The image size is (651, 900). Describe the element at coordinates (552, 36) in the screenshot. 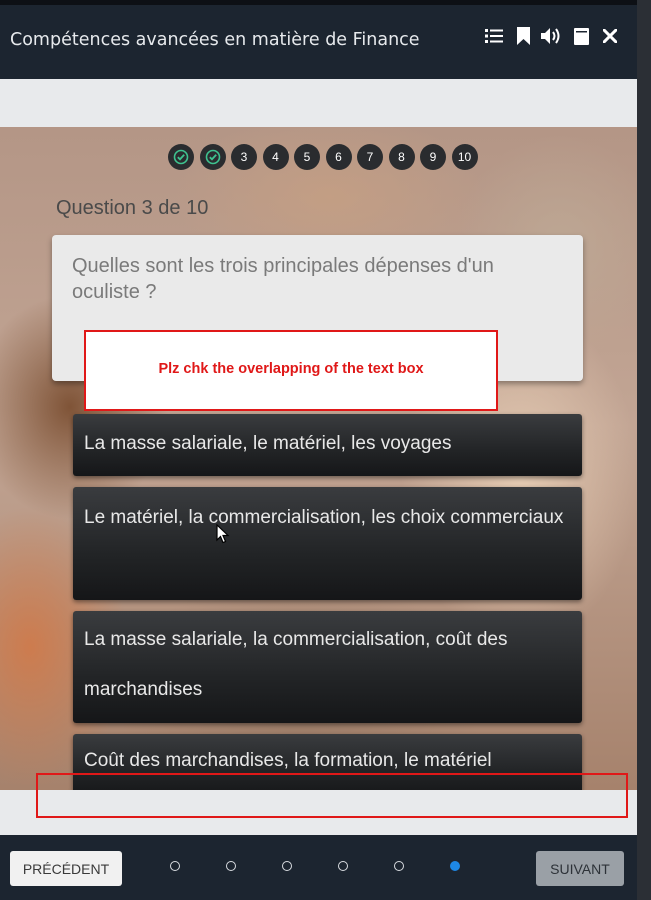

I see `volume-icon` at that location.